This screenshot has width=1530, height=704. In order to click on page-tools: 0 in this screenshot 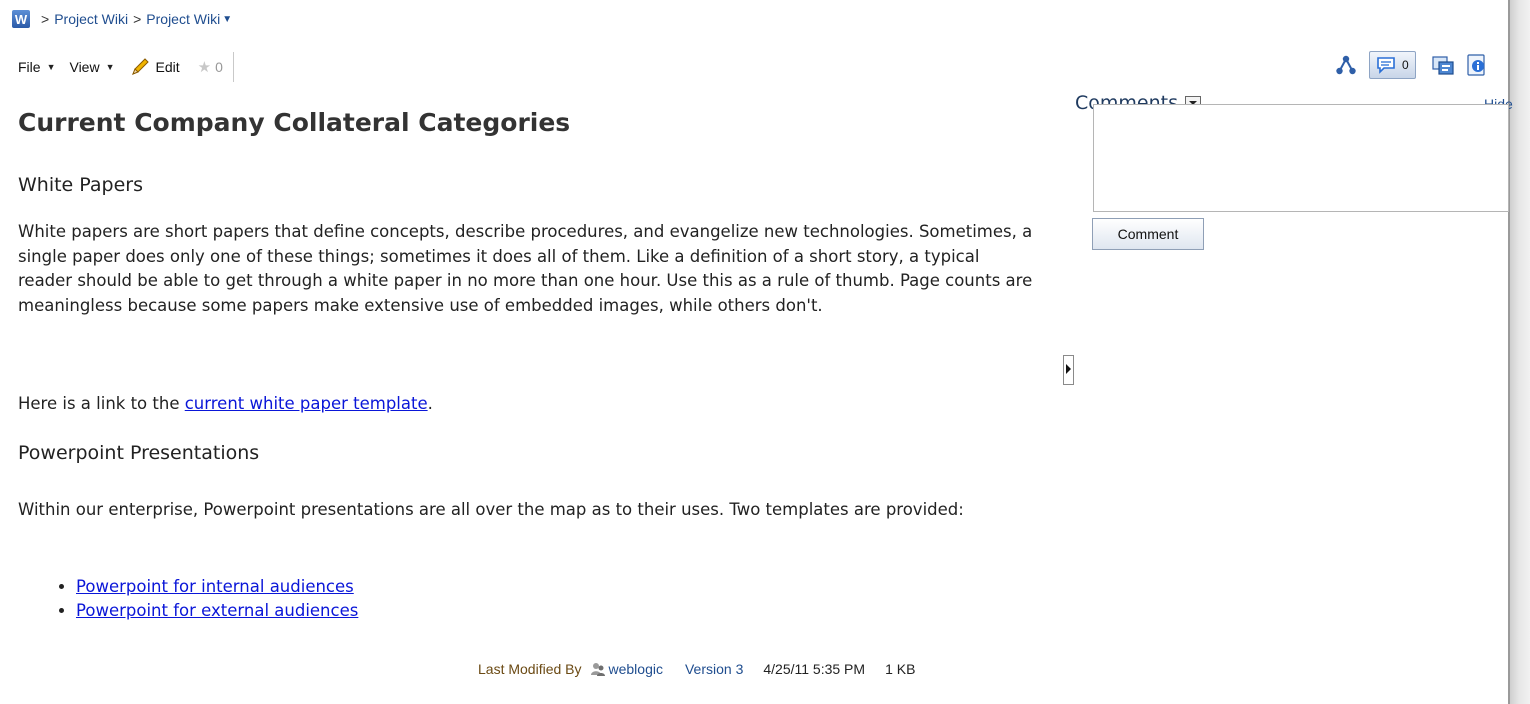, I will do `click(1414, 65)`.